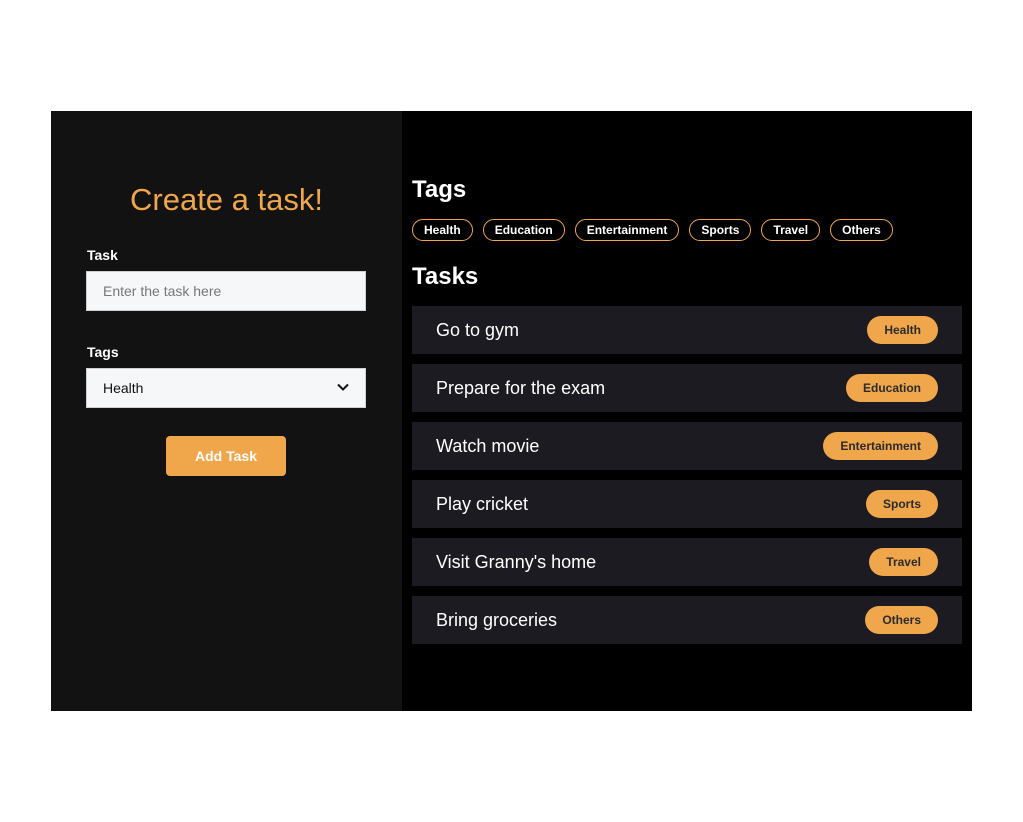 The height and width of the screenshot is (822, 1023). What do you see at coordinates (521, 387) in the screenshot?
I see `task-item-text: Prepare for the exam` at bounding box center [521, 387].